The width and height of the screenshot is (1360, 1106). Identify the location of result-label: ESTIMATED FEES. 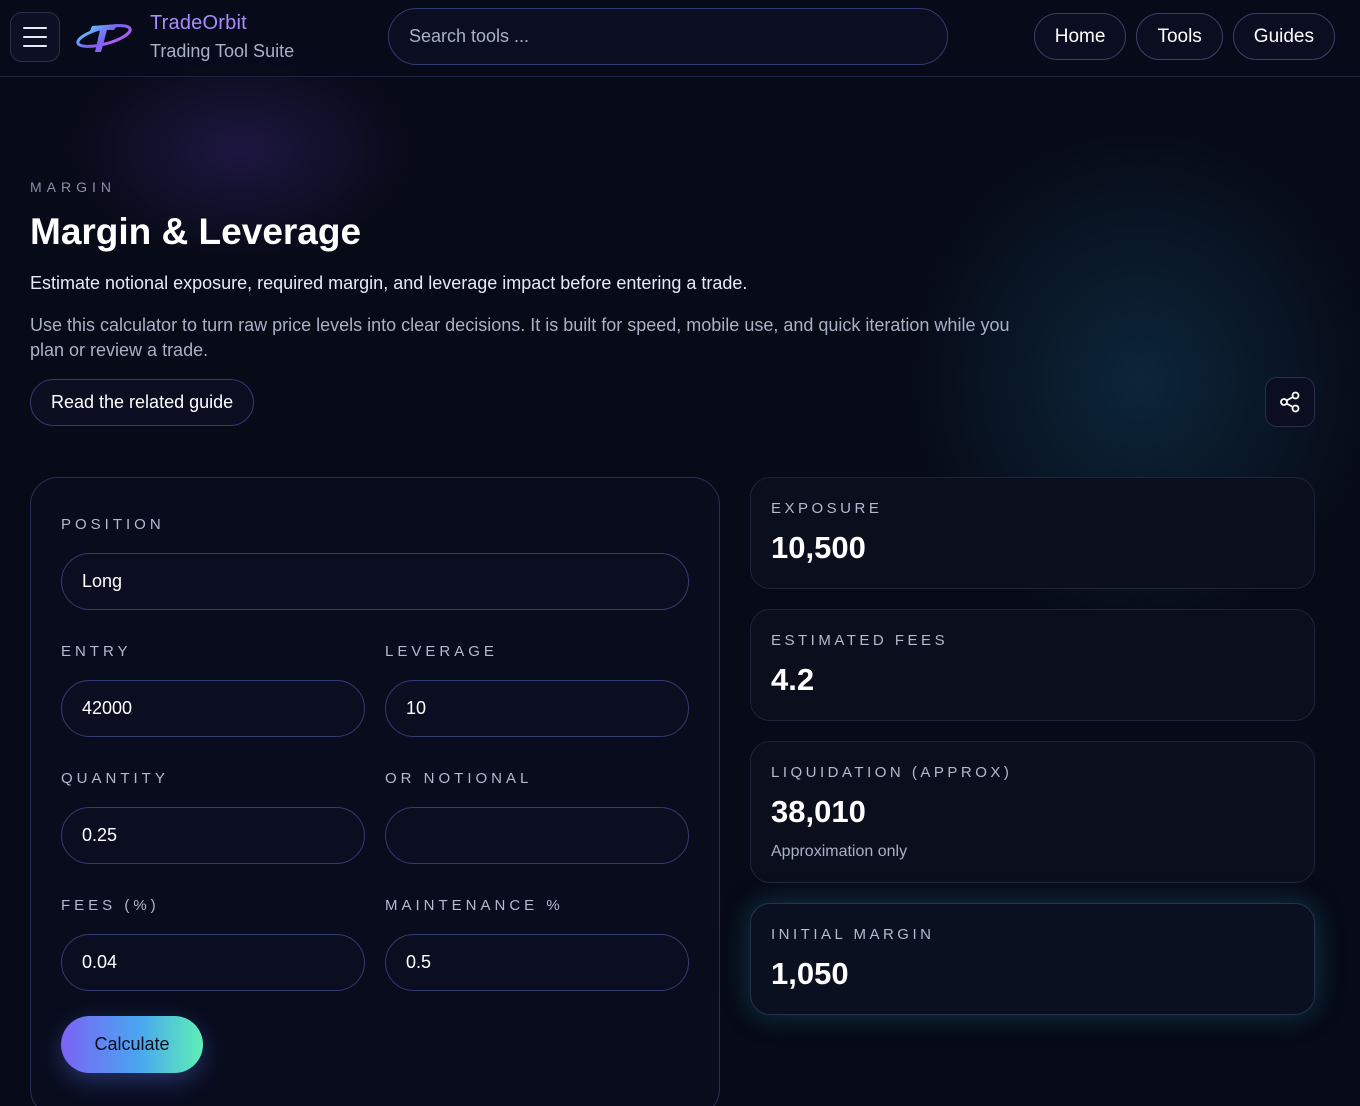
(860, 640).